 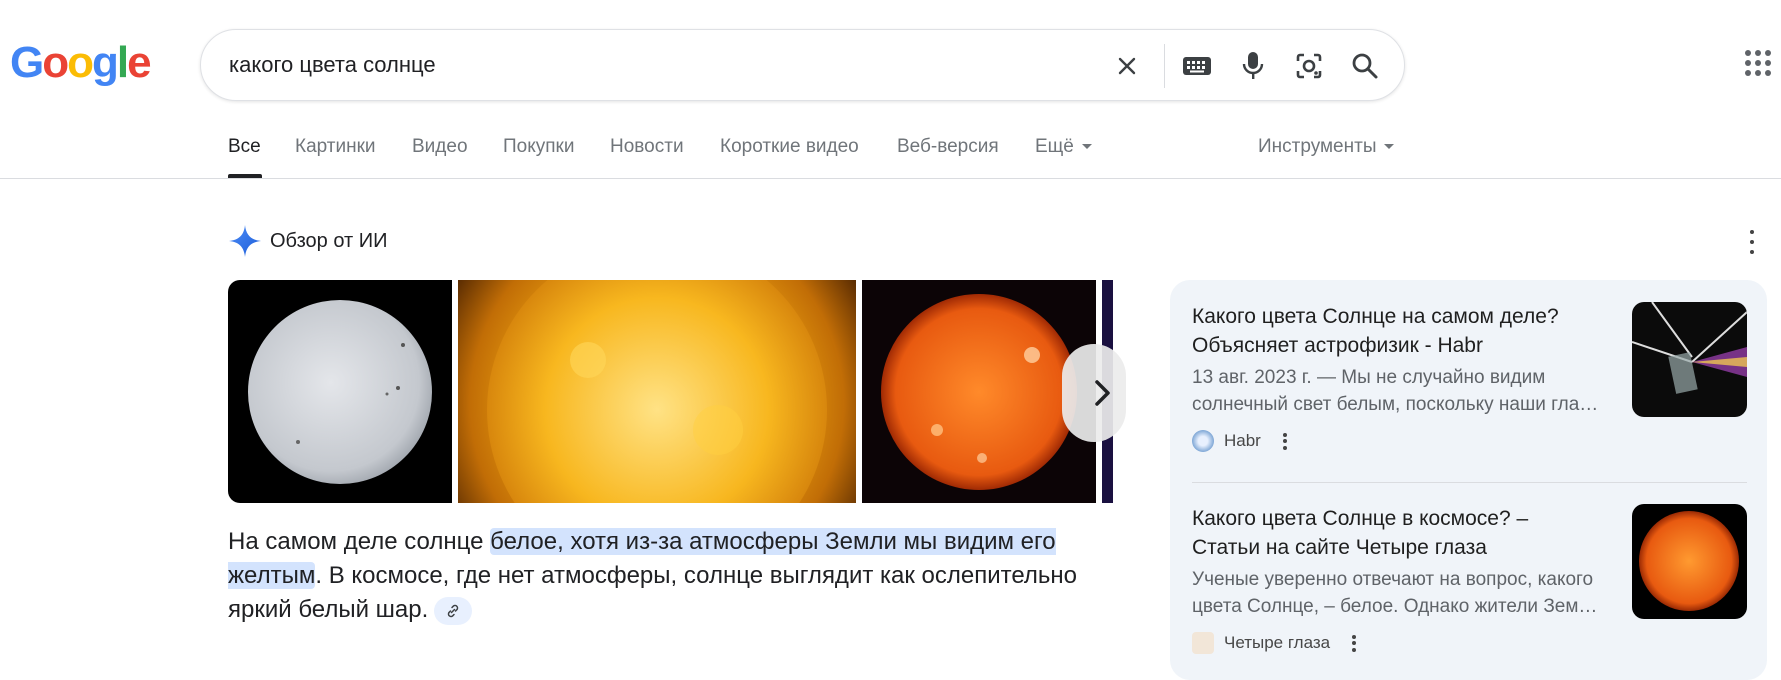 What do you see at coordinates (1054, 146) in the screenshot?
I see `tab-more-label: Ещё` at bounding box center [1054, 146].